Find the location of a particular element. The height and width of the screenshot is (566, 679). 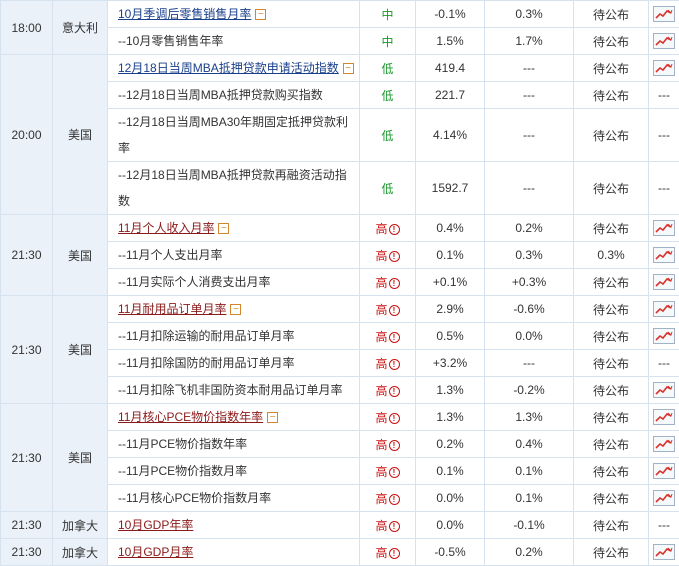

previous-value: 1.3% is located at coordinates (450, 417).